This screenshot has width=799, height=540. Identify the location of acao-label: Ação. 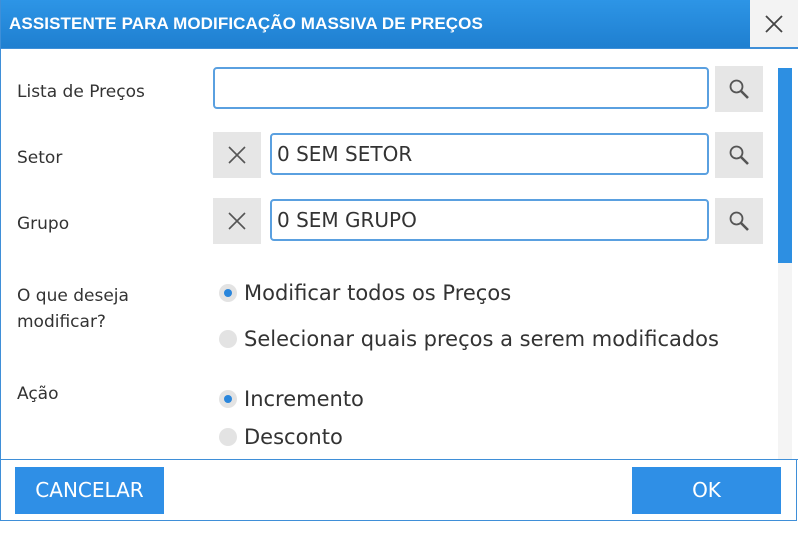
(38, 394).